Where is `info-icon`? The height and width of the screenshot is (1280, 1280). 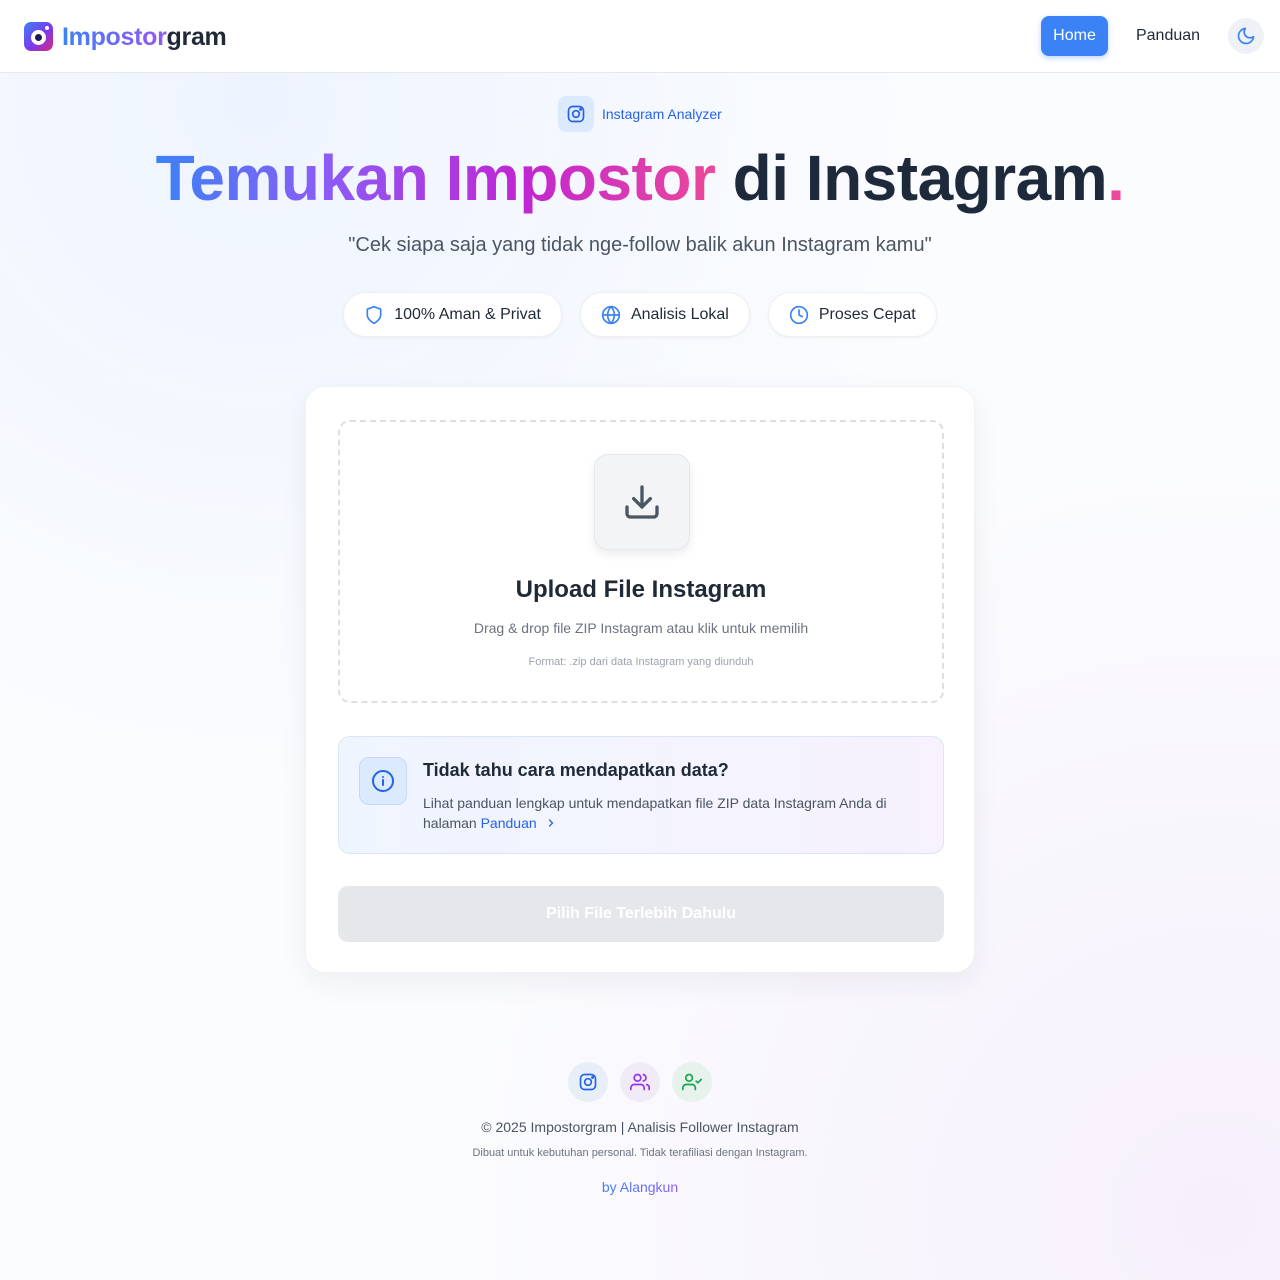
info-icon is located at coordinates (383, 781).